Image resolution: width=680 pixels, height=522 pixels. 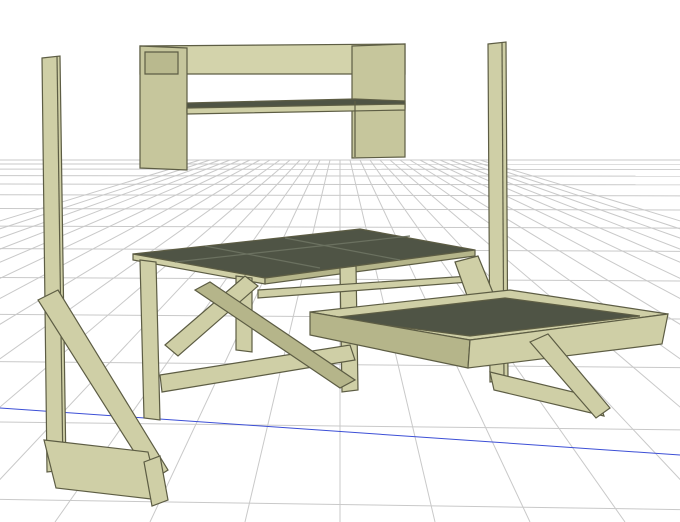 I want to click on wall-shelf-unit, so click(x=272, y=107).